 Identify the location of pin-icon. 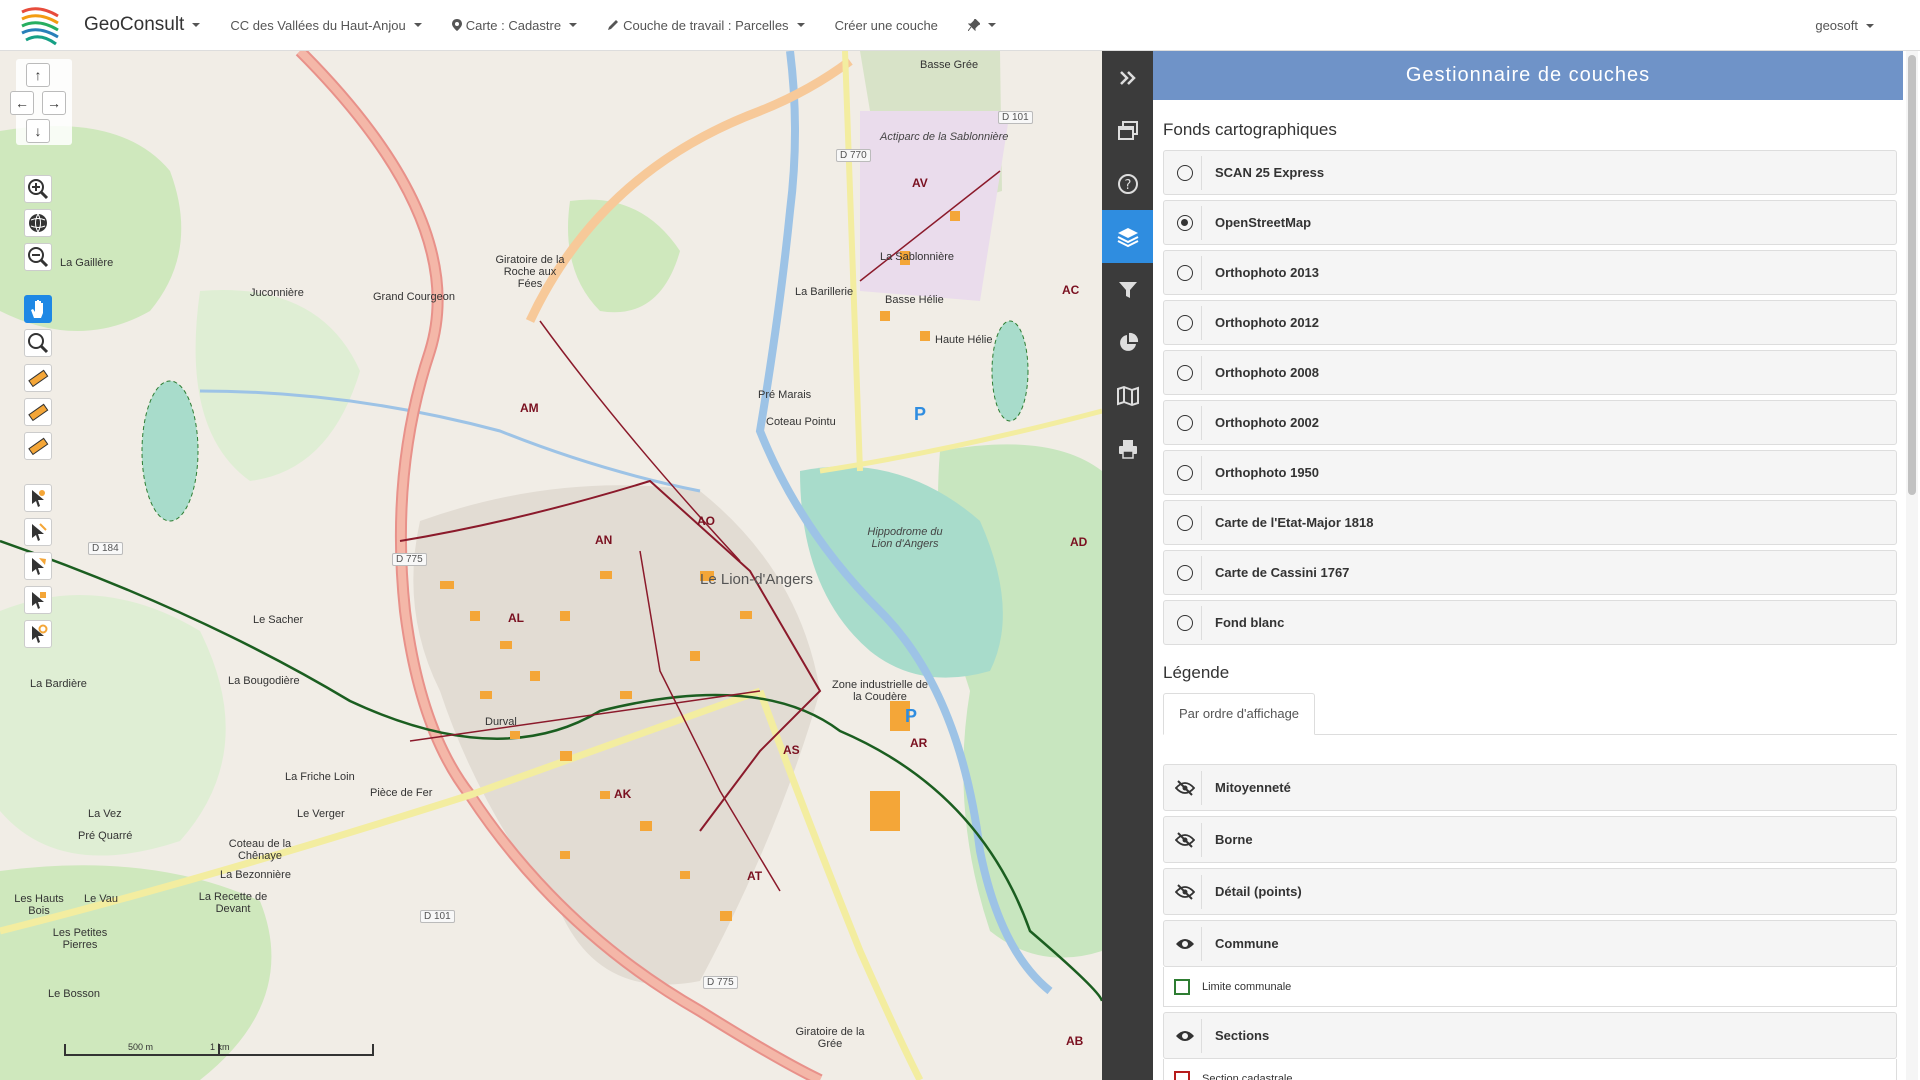
(973, 25).